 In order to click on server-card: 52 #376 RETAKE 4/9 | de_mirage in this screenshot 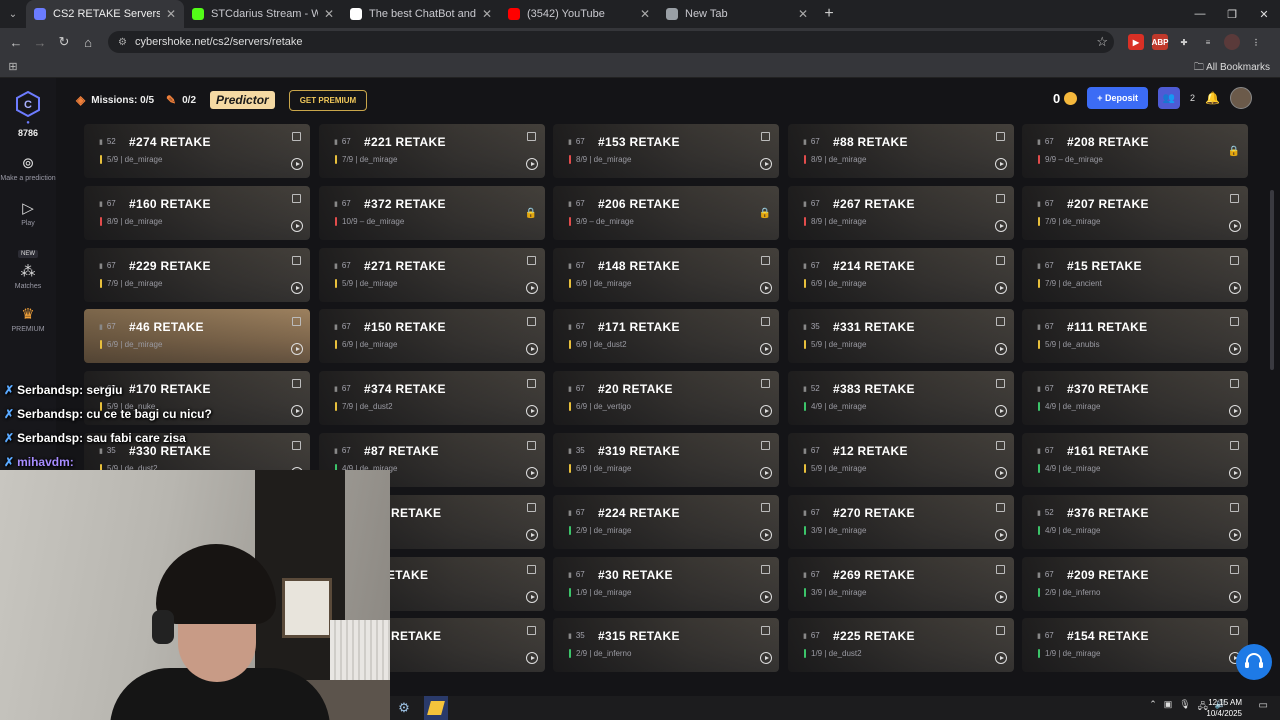, I will do `click(1135, 522)`.